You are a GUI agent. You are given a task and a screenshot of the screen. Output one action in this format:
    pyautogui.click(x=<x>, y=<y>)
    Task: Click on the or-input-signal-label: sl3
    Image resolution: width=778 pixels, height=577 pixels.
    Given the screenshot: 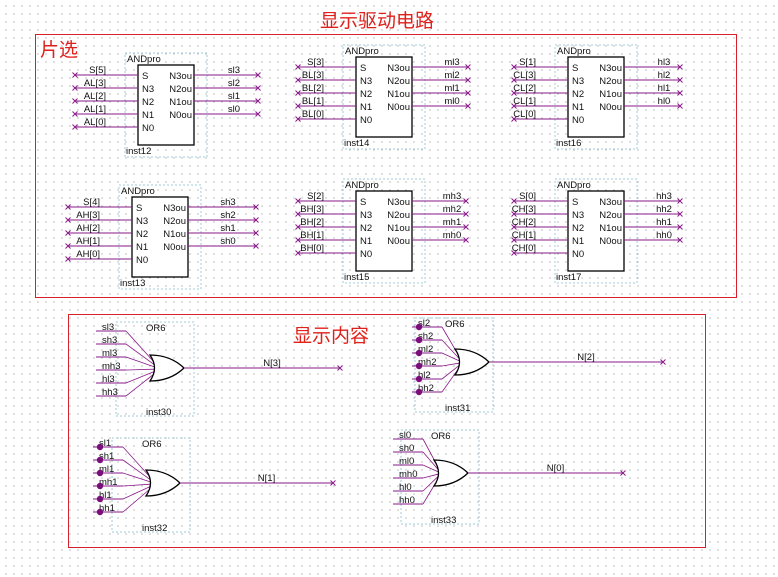 What is the action you would take?
    pyautogui.click(x=108, y=327)
    